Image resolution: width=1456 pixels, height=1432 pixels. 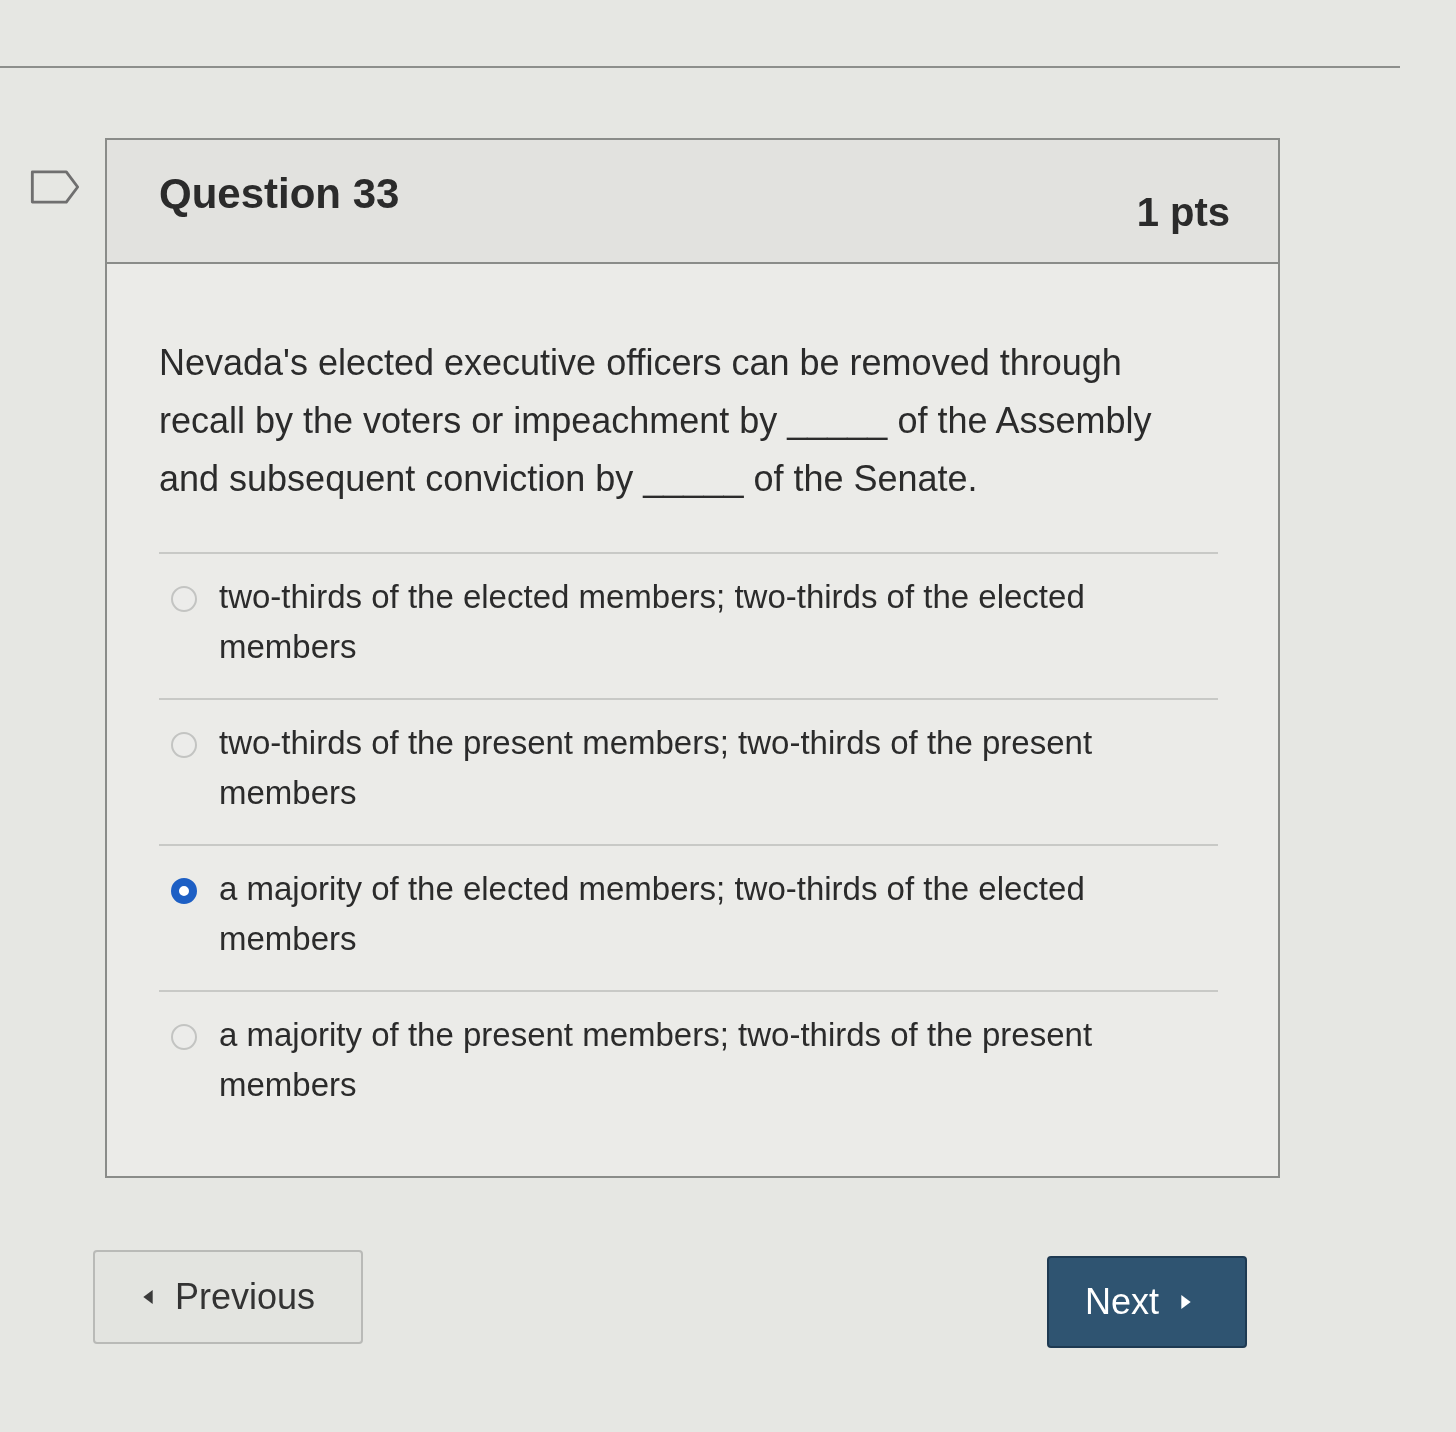 I want to click on points-label: 1 pts, so click(x=1183, y=212).